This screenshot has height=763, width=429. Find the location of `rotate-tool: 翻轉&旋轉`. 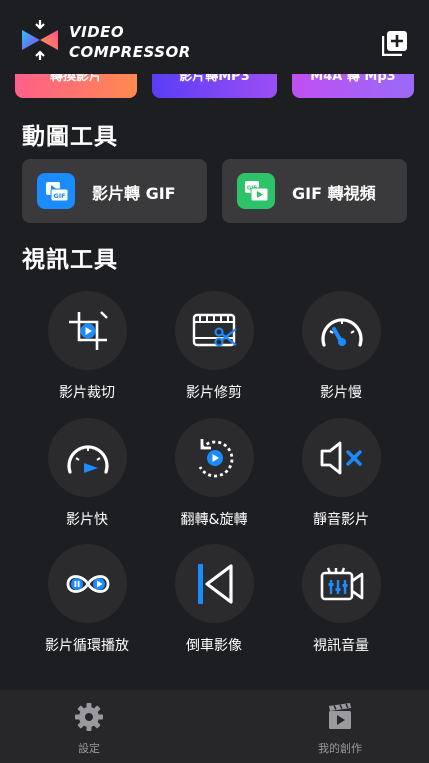

rotate-tool: 翻轉&旋轉 is located at coordinates (214, 478).